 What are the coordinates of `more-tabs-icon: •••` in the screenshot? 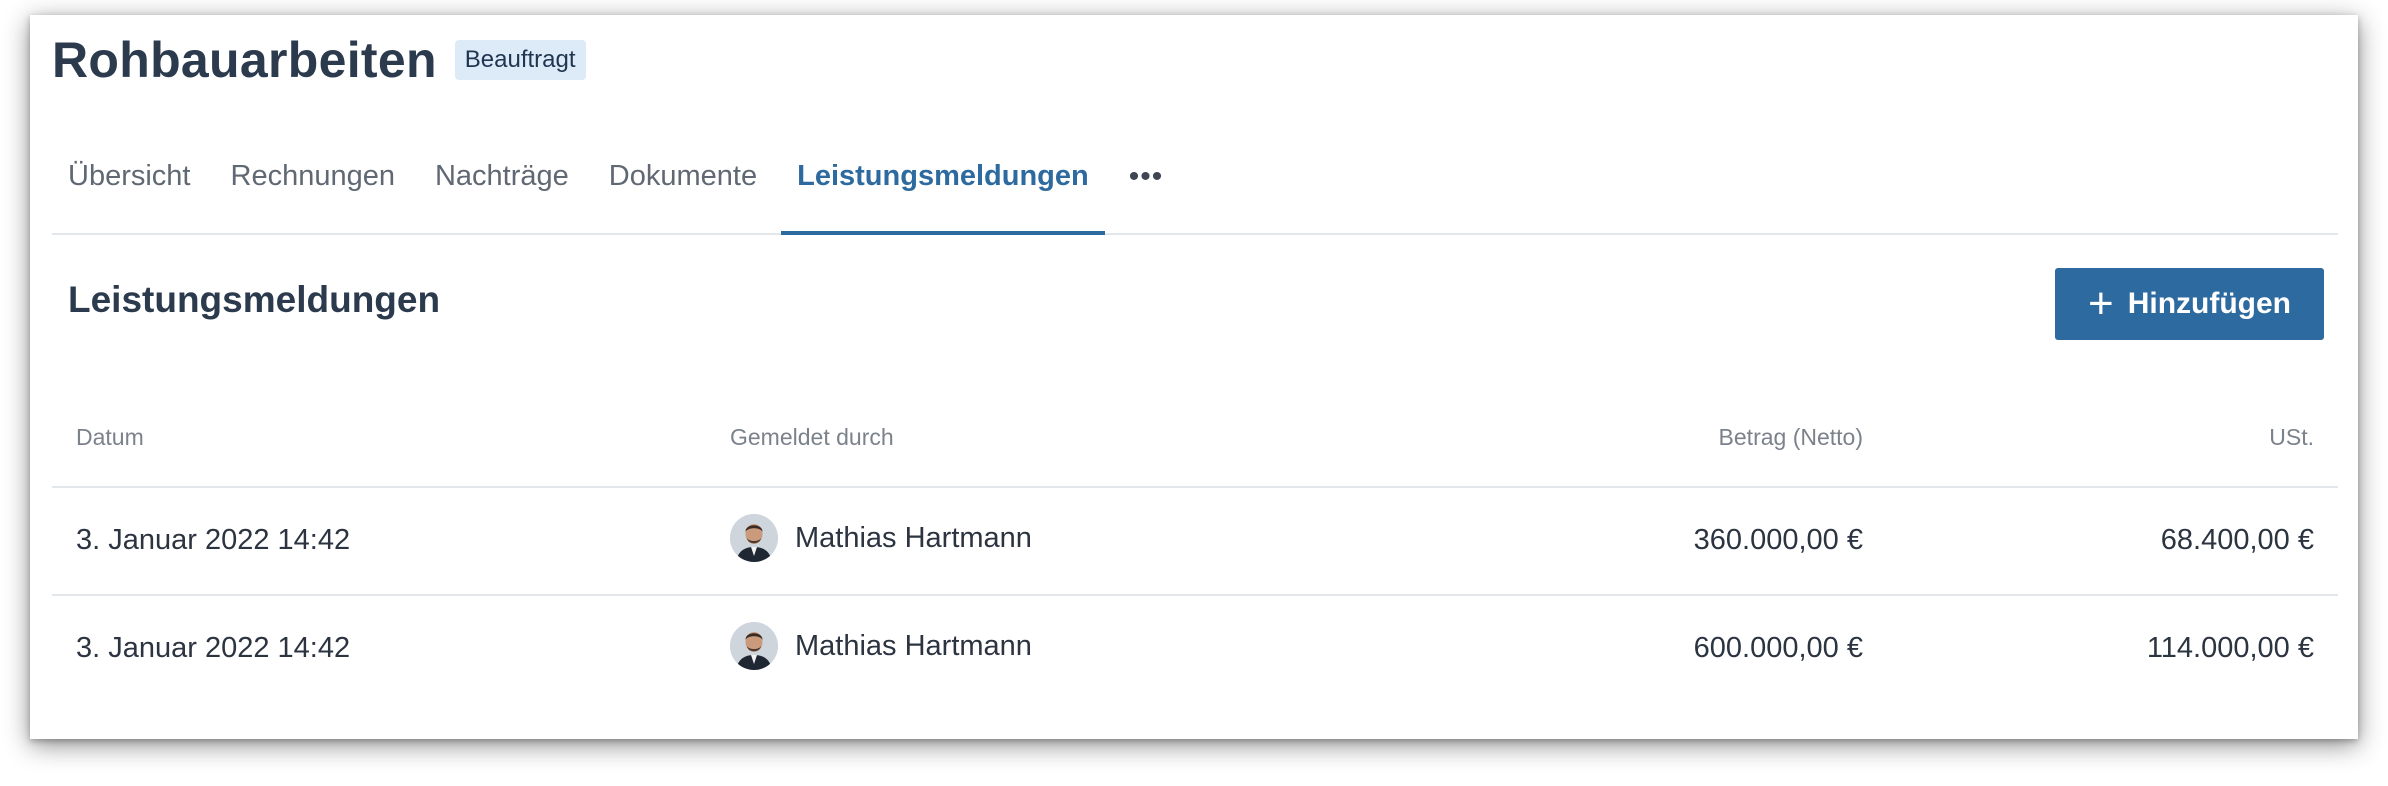 It's located at (1146, 176).